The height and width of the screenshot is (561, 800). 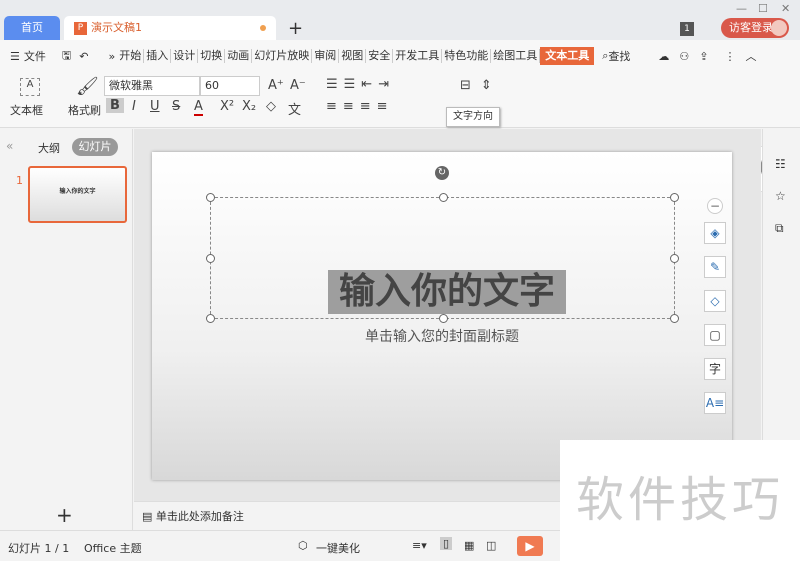 What do you see at coordinates (95, 147) in the screenshot?
I see `tab-slides: 幻灯片` at bounding box center [95, 147].